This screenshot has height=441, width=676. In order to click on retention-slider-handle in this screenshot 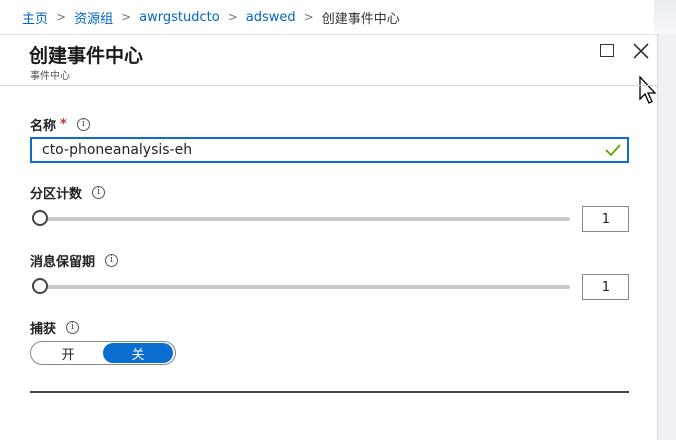, I will do `click(40, 286)`.